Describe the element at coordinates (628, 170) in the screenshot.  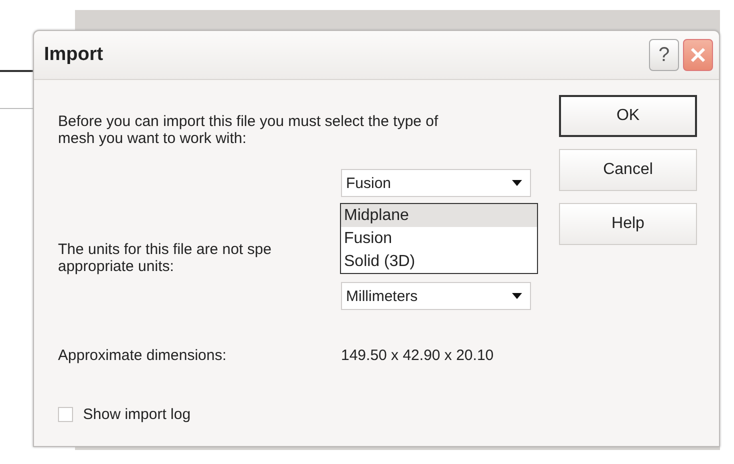
I see `dialog-button: Cancel` at that location.